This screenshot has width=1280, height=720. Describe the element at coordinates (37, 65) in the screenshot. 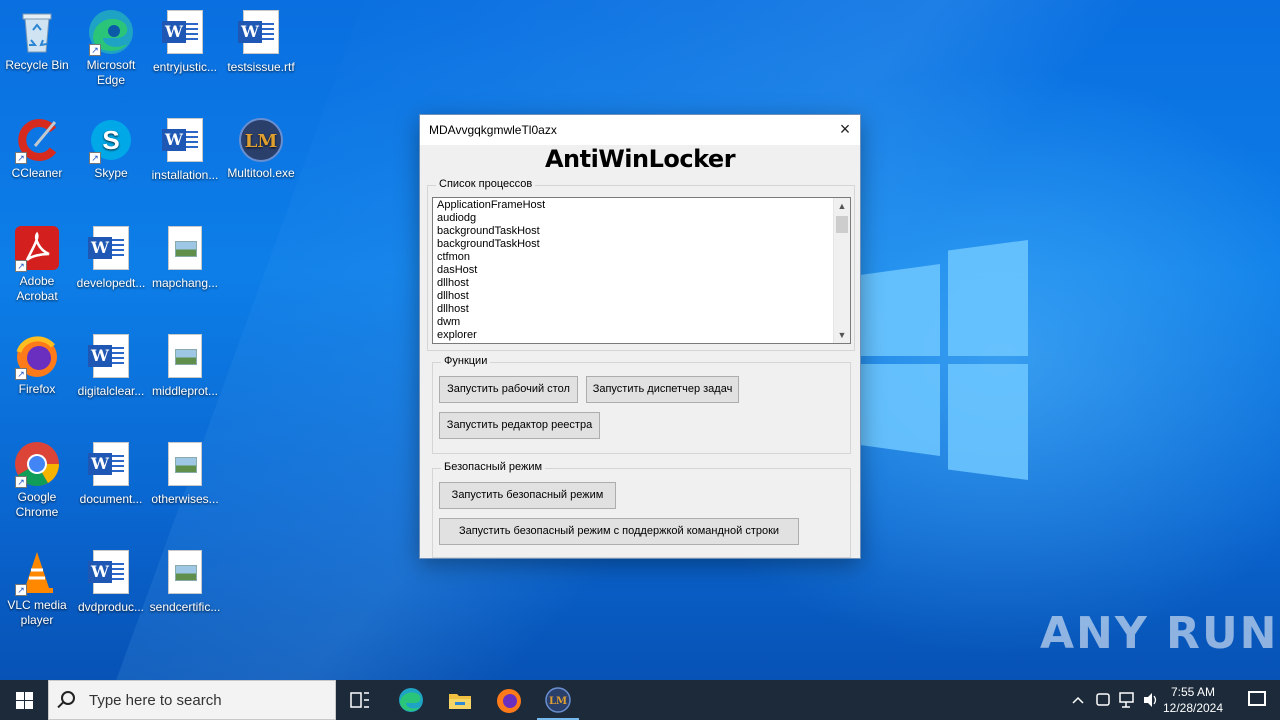

I see `desktop-icon-label: Recycle Bin` at that location.